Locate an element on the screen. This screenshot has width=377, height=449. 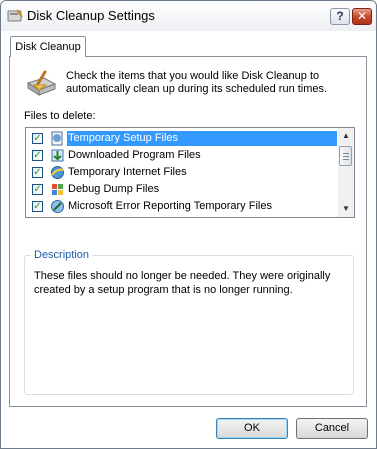
tab-disk-cleanup: Disk Cleanup is located at coordinates (48, 46).